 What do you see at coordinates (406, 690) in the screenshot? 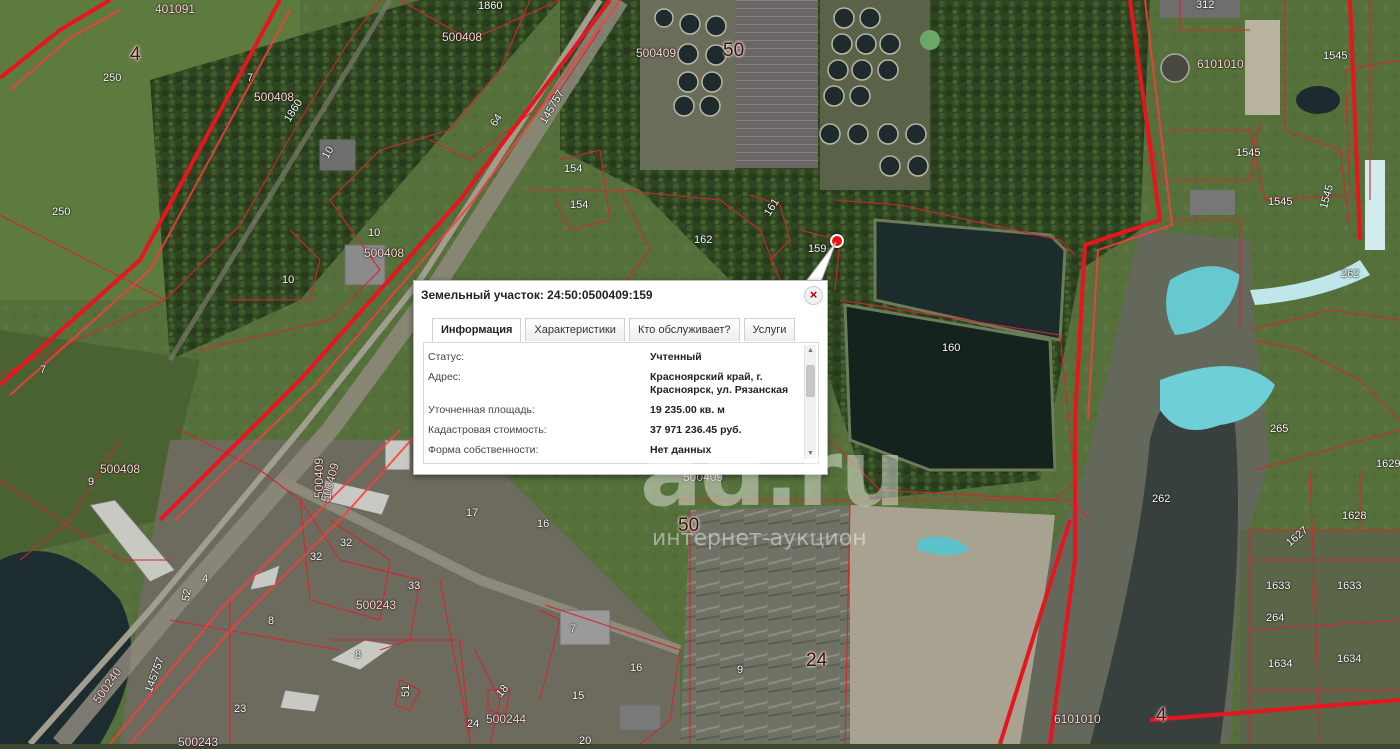
I see `plot-label: 51` at bounding box center [406, 690].